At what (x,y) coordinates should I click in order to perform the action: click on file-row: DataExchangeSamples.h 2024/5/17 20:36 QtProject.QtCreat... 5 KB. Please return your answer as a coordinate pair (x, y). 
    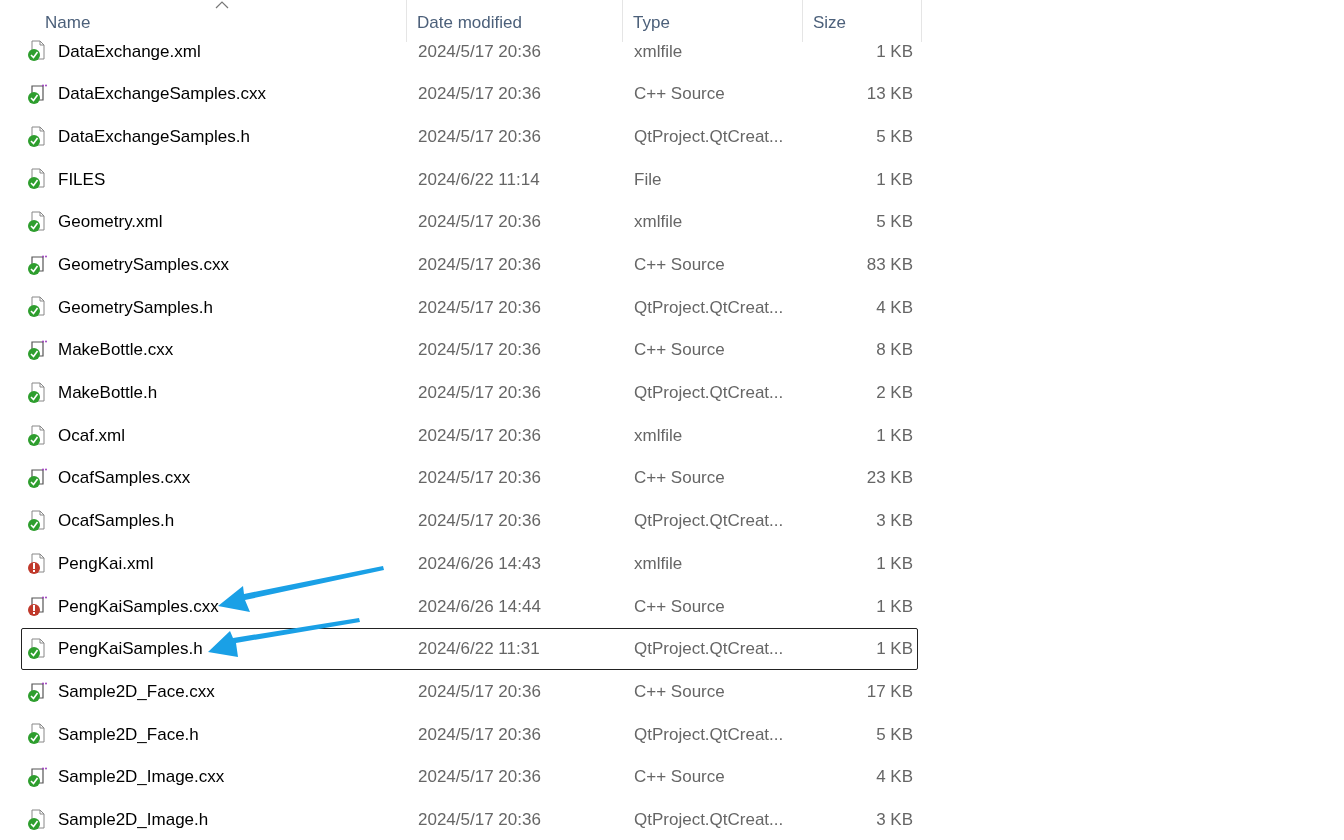
    Looking at the image, I should click on (469, 137).